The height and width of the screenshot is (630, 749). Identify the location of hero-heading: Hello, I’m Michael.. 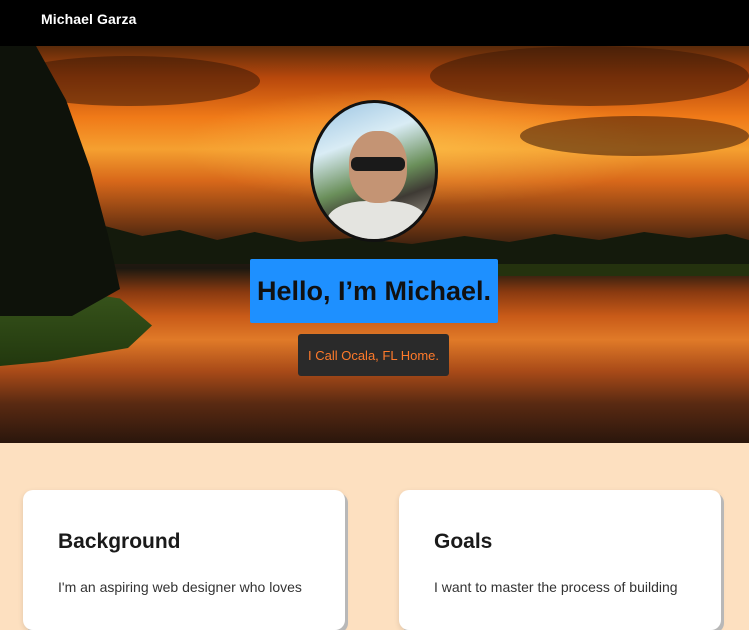
(374, 291).